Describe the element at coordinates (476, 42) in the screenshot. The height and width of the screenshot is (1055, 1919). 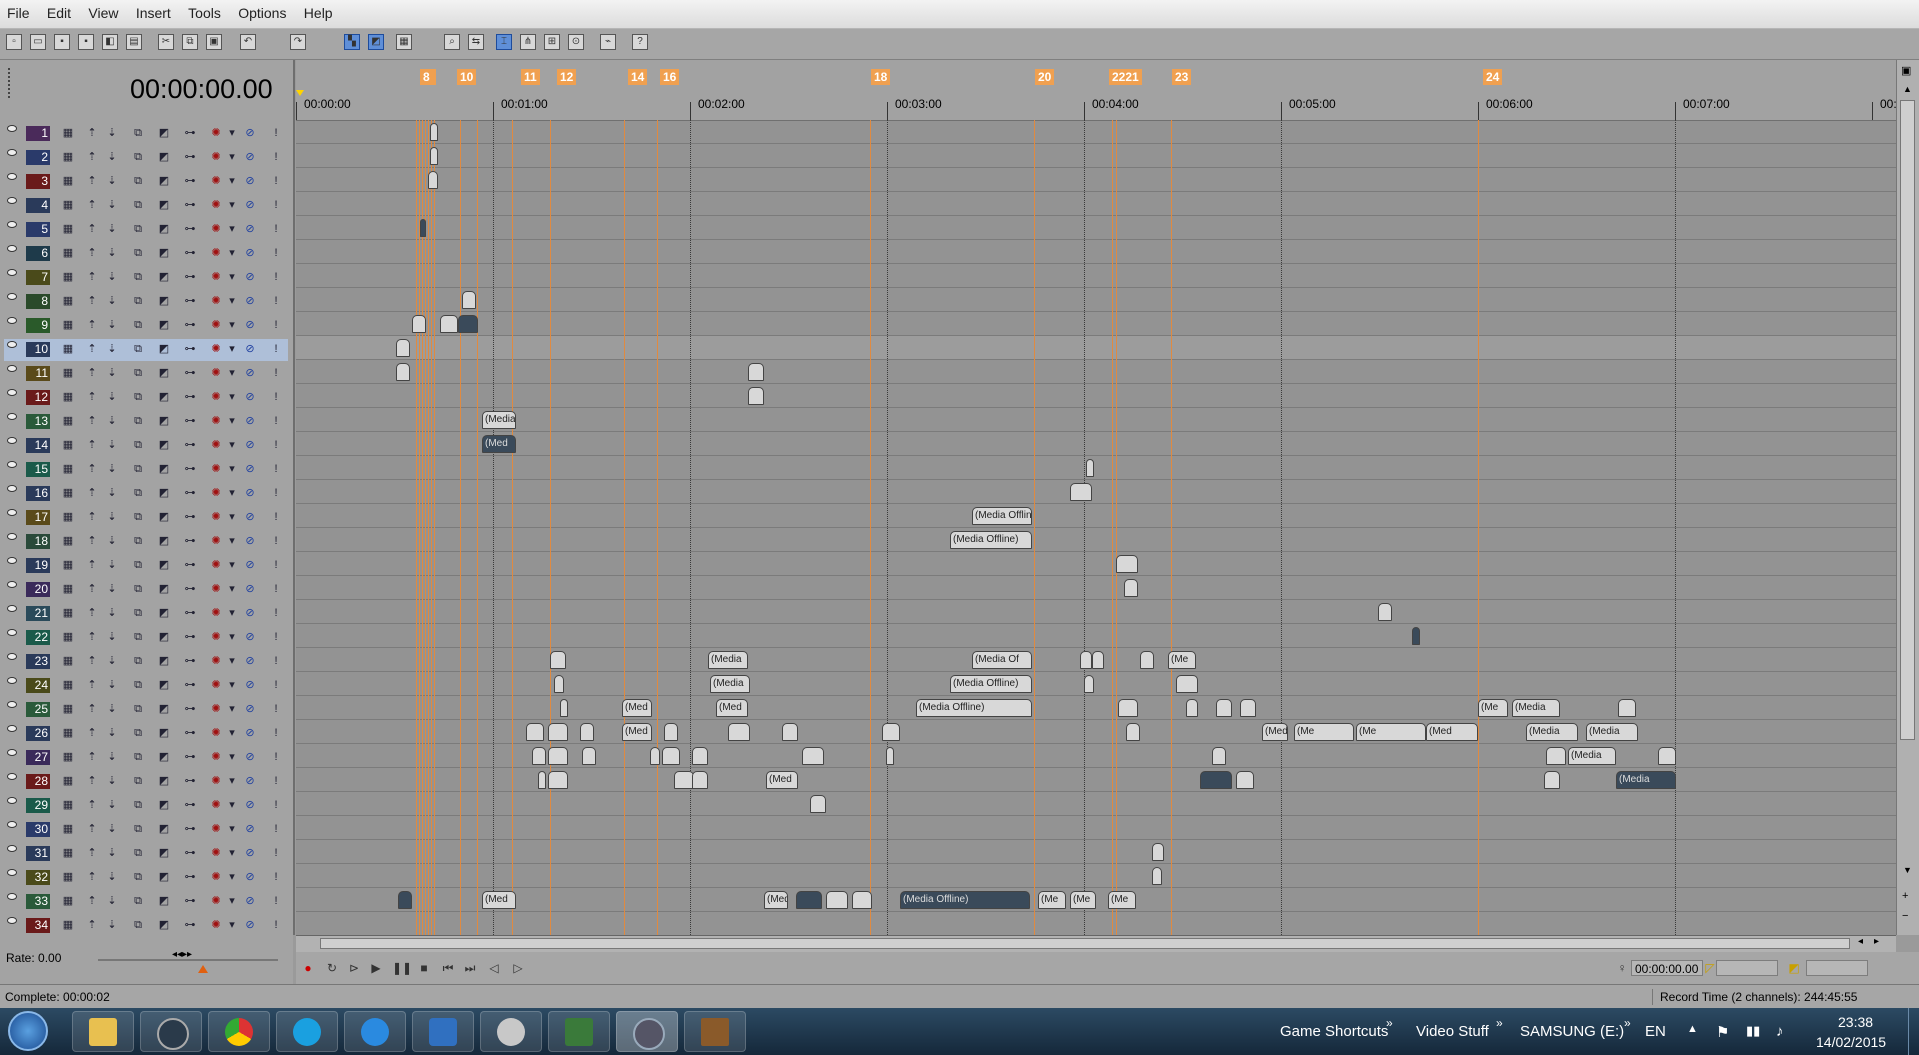
I see `snapping-icon: ⇆` at that location.